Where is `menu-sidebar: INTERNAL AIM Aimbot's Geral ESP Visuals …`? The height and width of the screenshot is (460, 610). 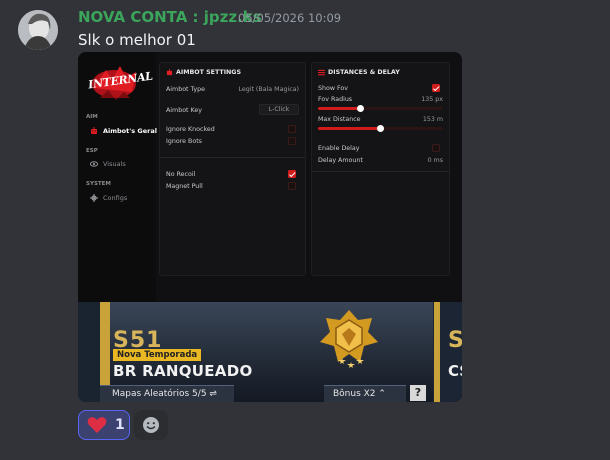 menu-sidebar: INTERNAL AIM Aimbot's Geral ESP Visuals … is located at coordinates (117, 177).